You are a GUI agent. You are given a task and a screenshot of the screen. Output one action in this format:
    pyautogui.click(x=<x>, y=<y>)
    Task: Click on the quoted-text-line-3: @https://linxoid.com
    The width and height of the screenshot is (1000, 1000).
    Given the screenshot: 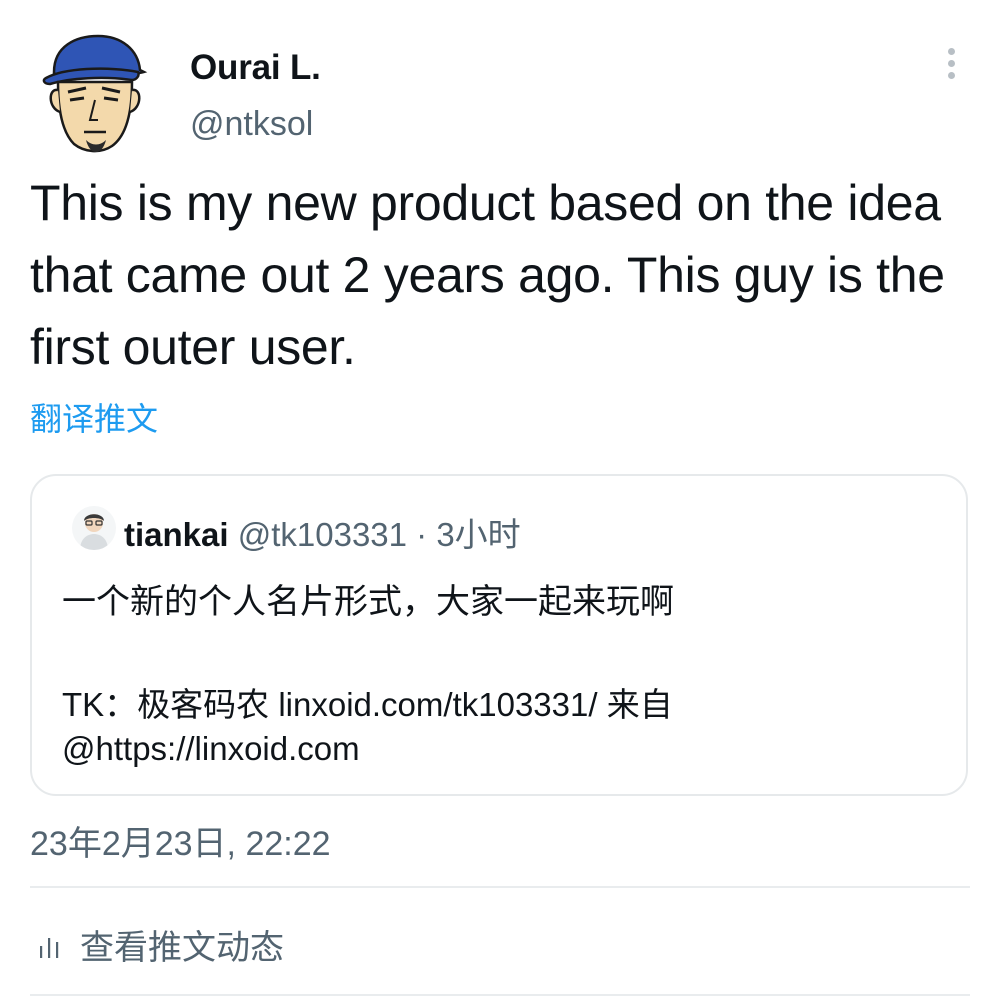 What is the action you would take?
    pyautogui.click(x=211, y=748)
    